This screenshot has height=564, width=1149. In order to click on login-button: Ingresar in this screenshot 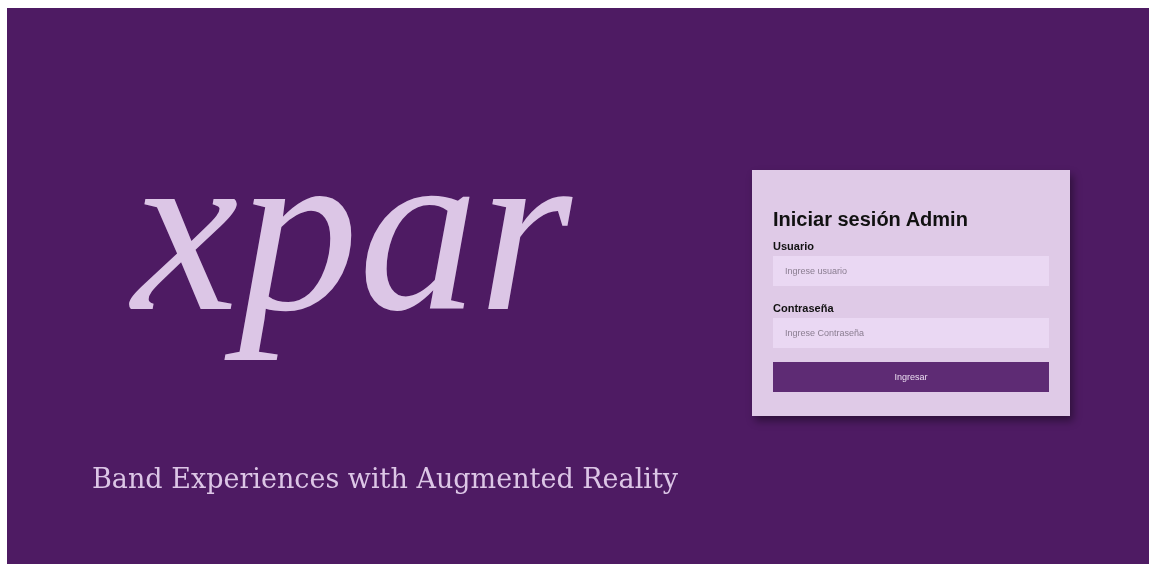, I will do `click(911, 377)`.